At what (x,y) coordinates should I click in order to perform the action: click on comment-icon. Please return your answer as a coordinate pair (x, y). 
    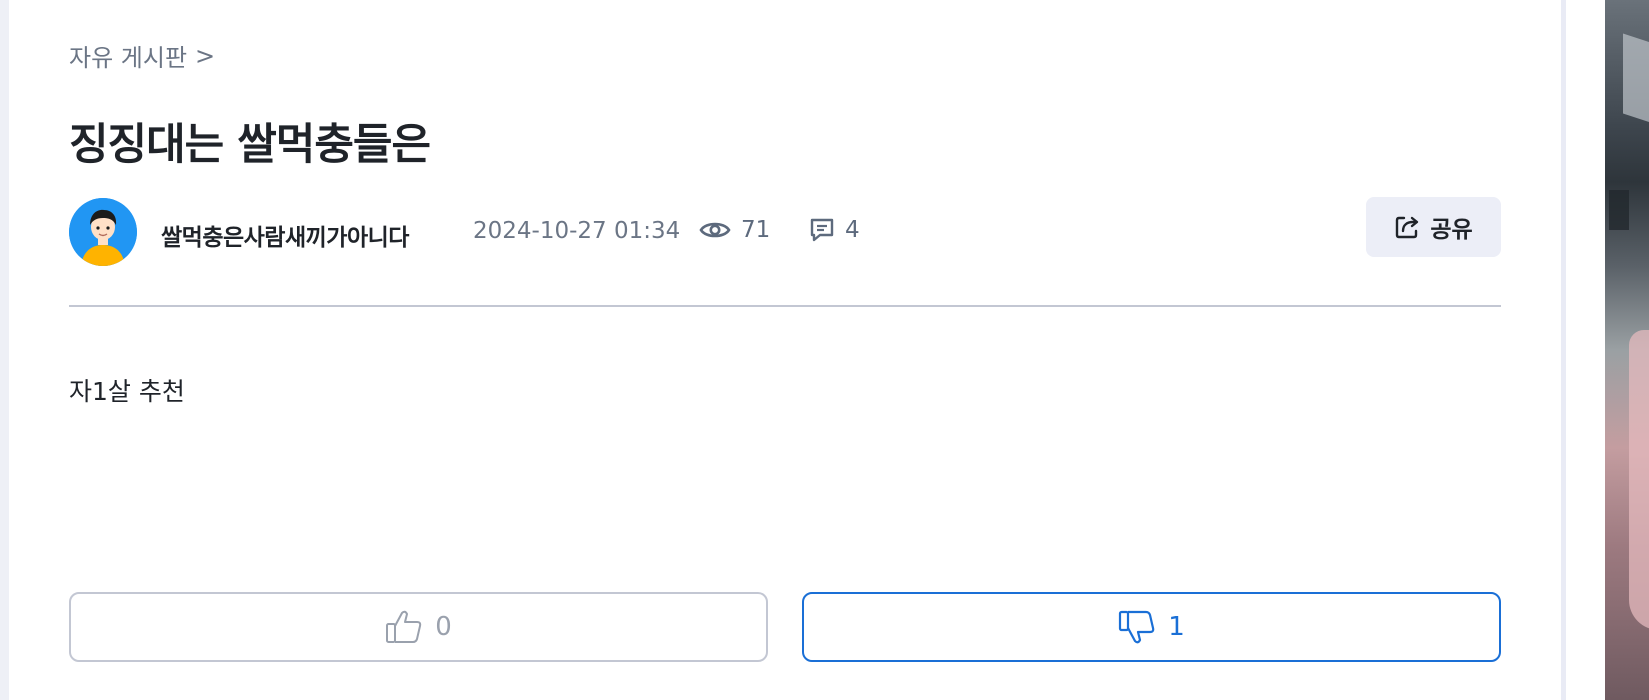
    Looking at the image, I should click on (822, 230).